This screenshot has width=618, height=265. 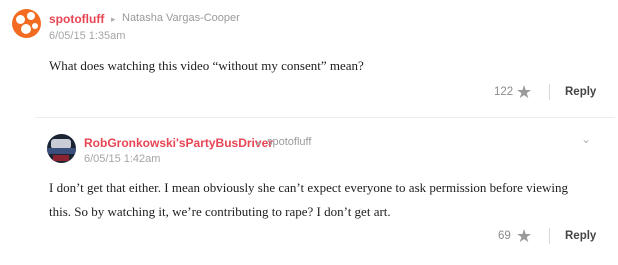 What do you see at coordinates (504, 236) in the screenshot?
I see `star-count: 69` at bounding box center [504, 236].